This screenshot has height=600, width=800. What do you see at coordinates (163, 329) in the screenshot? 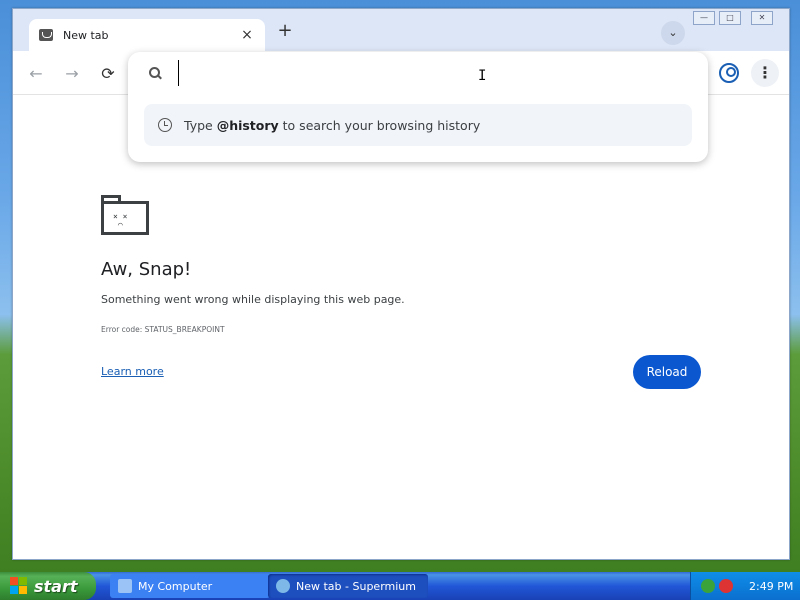
I see `error-code: Error code: STATUS_BREAKPOINT` at bounding box center [163, 329].